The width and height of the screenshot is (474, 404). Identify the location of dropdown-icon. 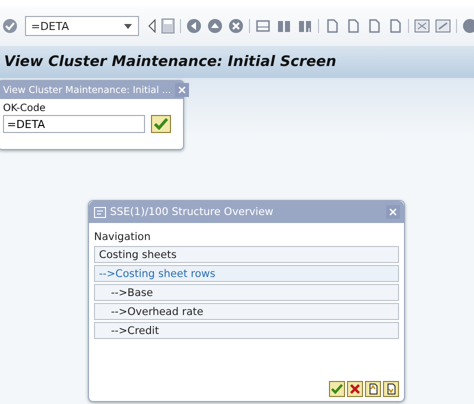
(128, 26).